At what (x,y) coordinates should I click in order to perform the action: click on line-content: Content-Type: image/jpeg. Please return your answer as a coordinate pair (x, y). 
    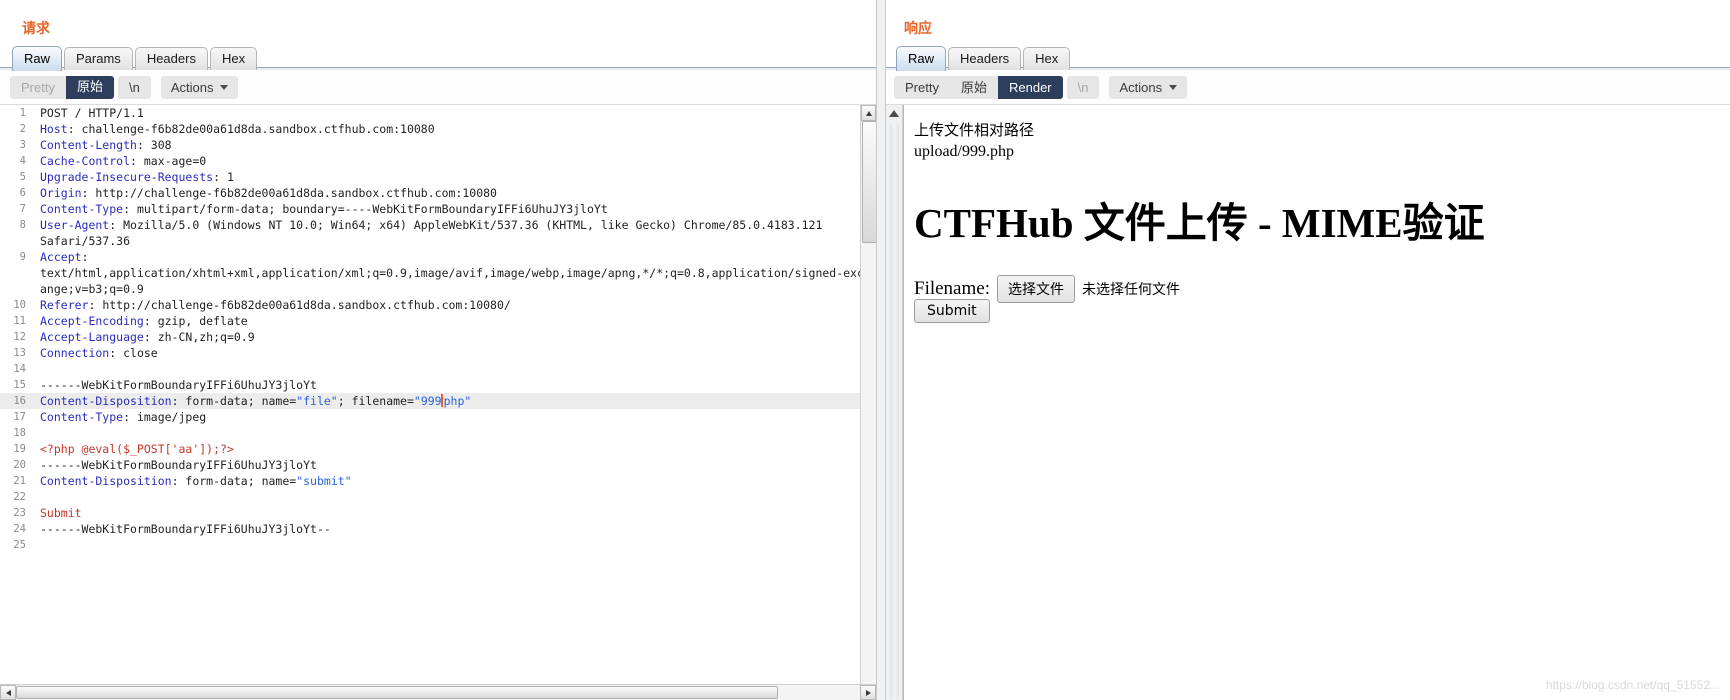
    Looking at the image, I should click on (119, 417).